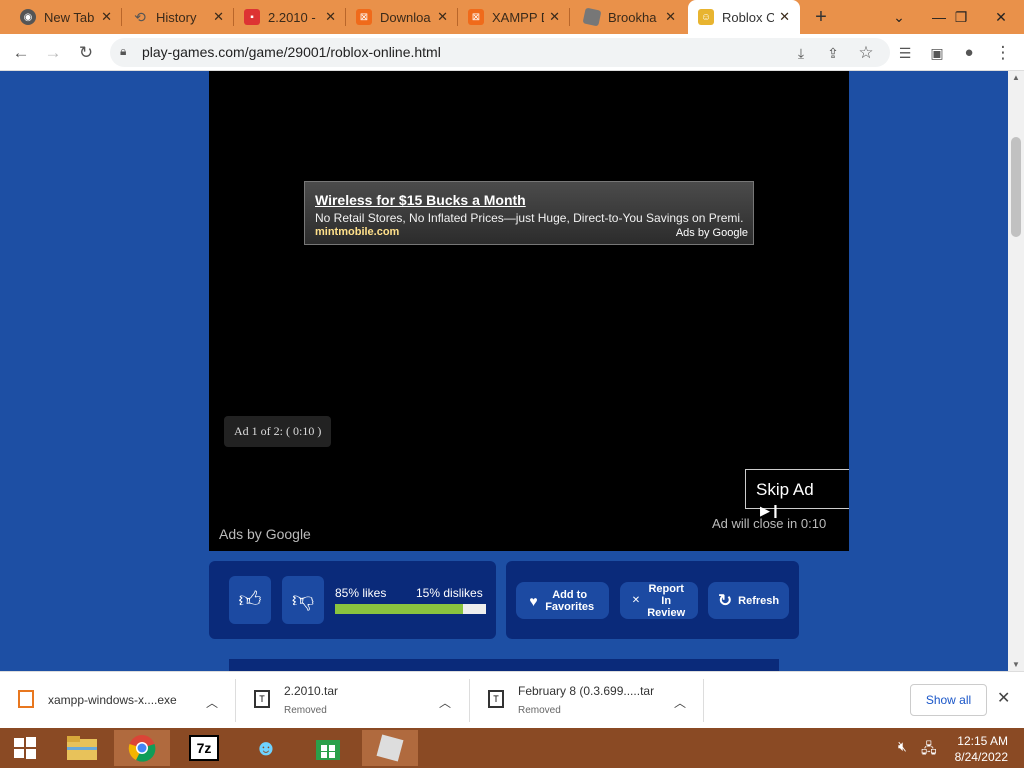 The height and width of the screenshot is (768, 1024). I want to click on file-explorer-taskbar-icon, so click(82, 748).